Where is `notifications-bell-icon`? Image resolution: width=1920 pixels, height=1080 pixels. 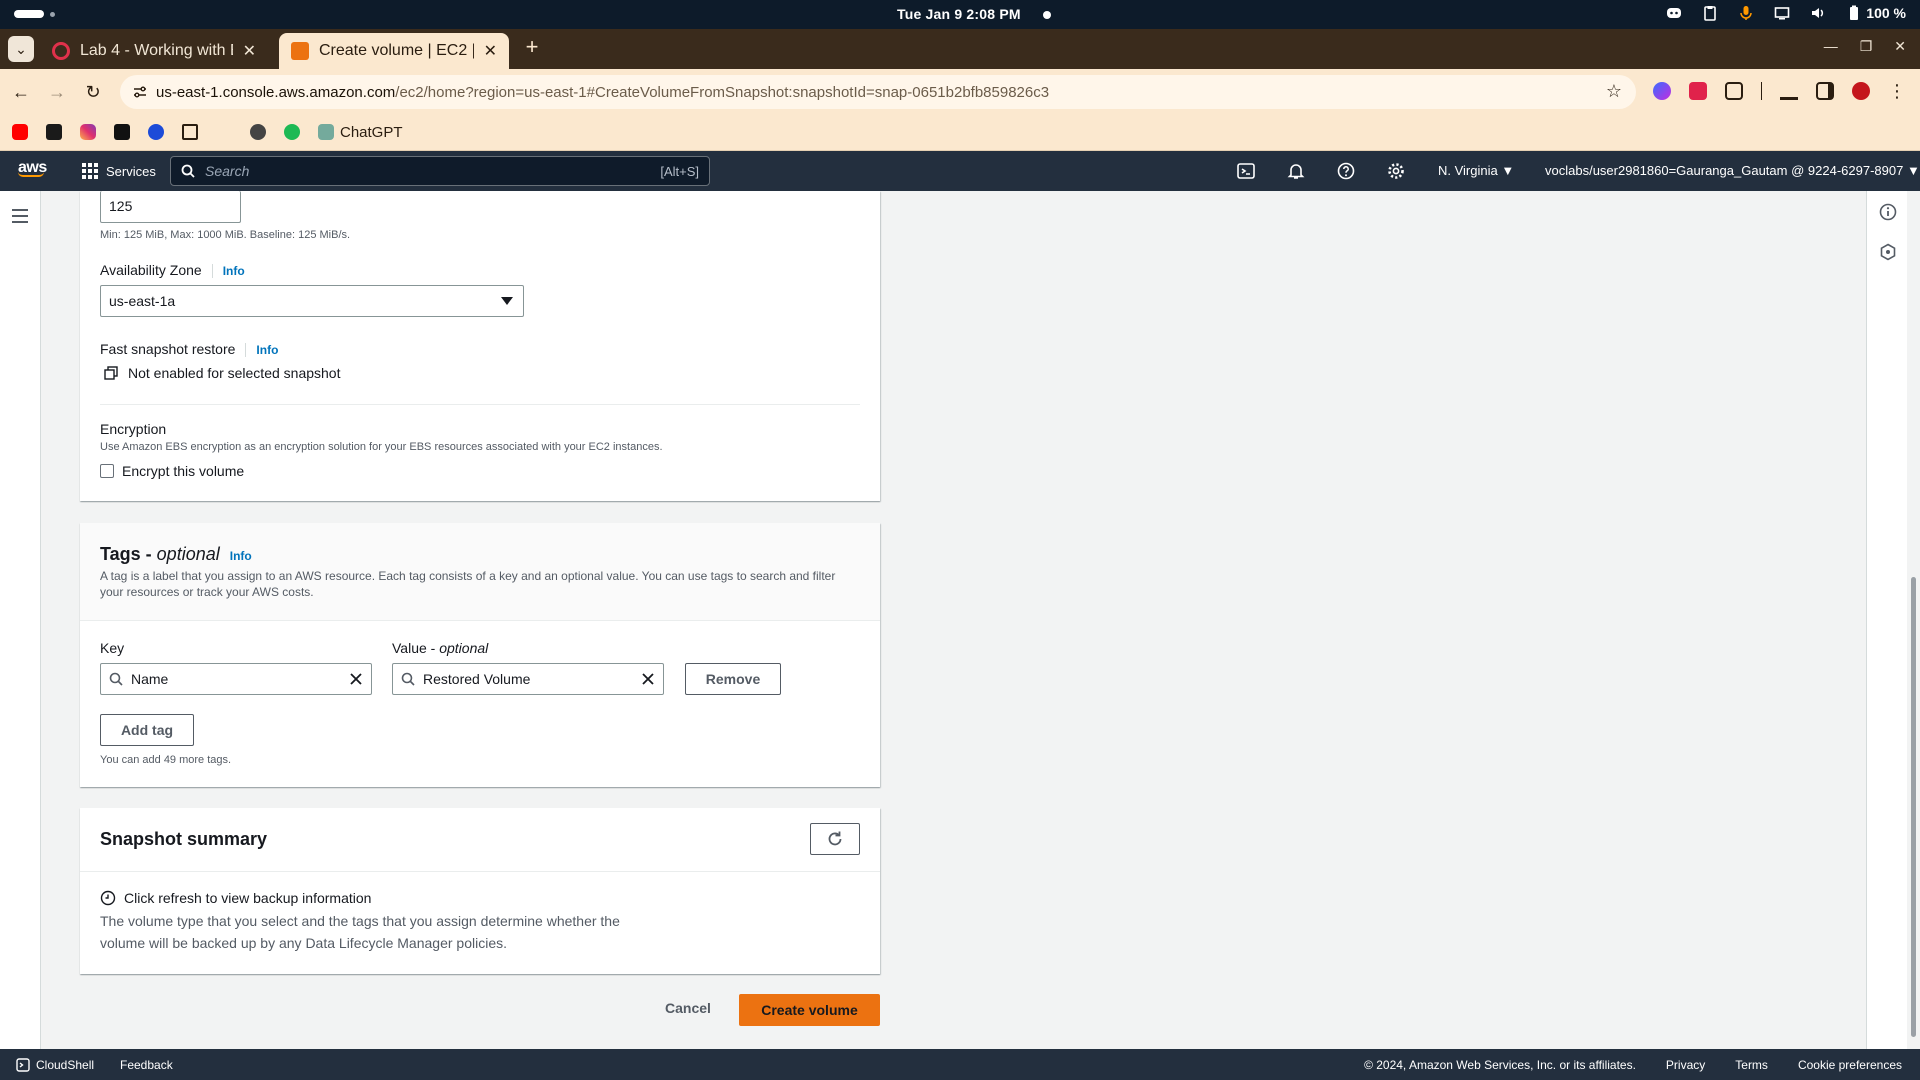
notifications-bell-icon is located at coordinates (1296, 171).